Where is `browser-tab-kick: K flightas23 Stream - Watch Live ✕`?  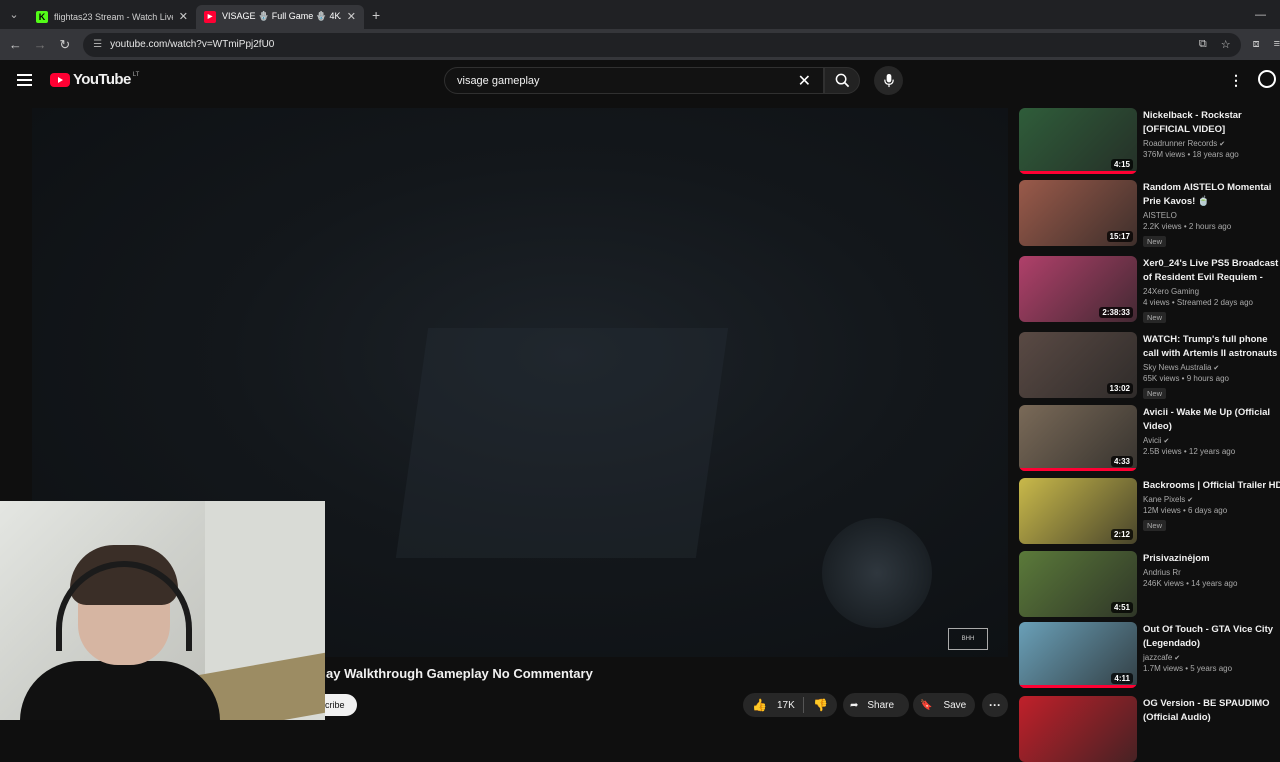
browser-tab-kick: K flightas23 Stream - Watch Live ✕ is located at coordinates (112, 17).